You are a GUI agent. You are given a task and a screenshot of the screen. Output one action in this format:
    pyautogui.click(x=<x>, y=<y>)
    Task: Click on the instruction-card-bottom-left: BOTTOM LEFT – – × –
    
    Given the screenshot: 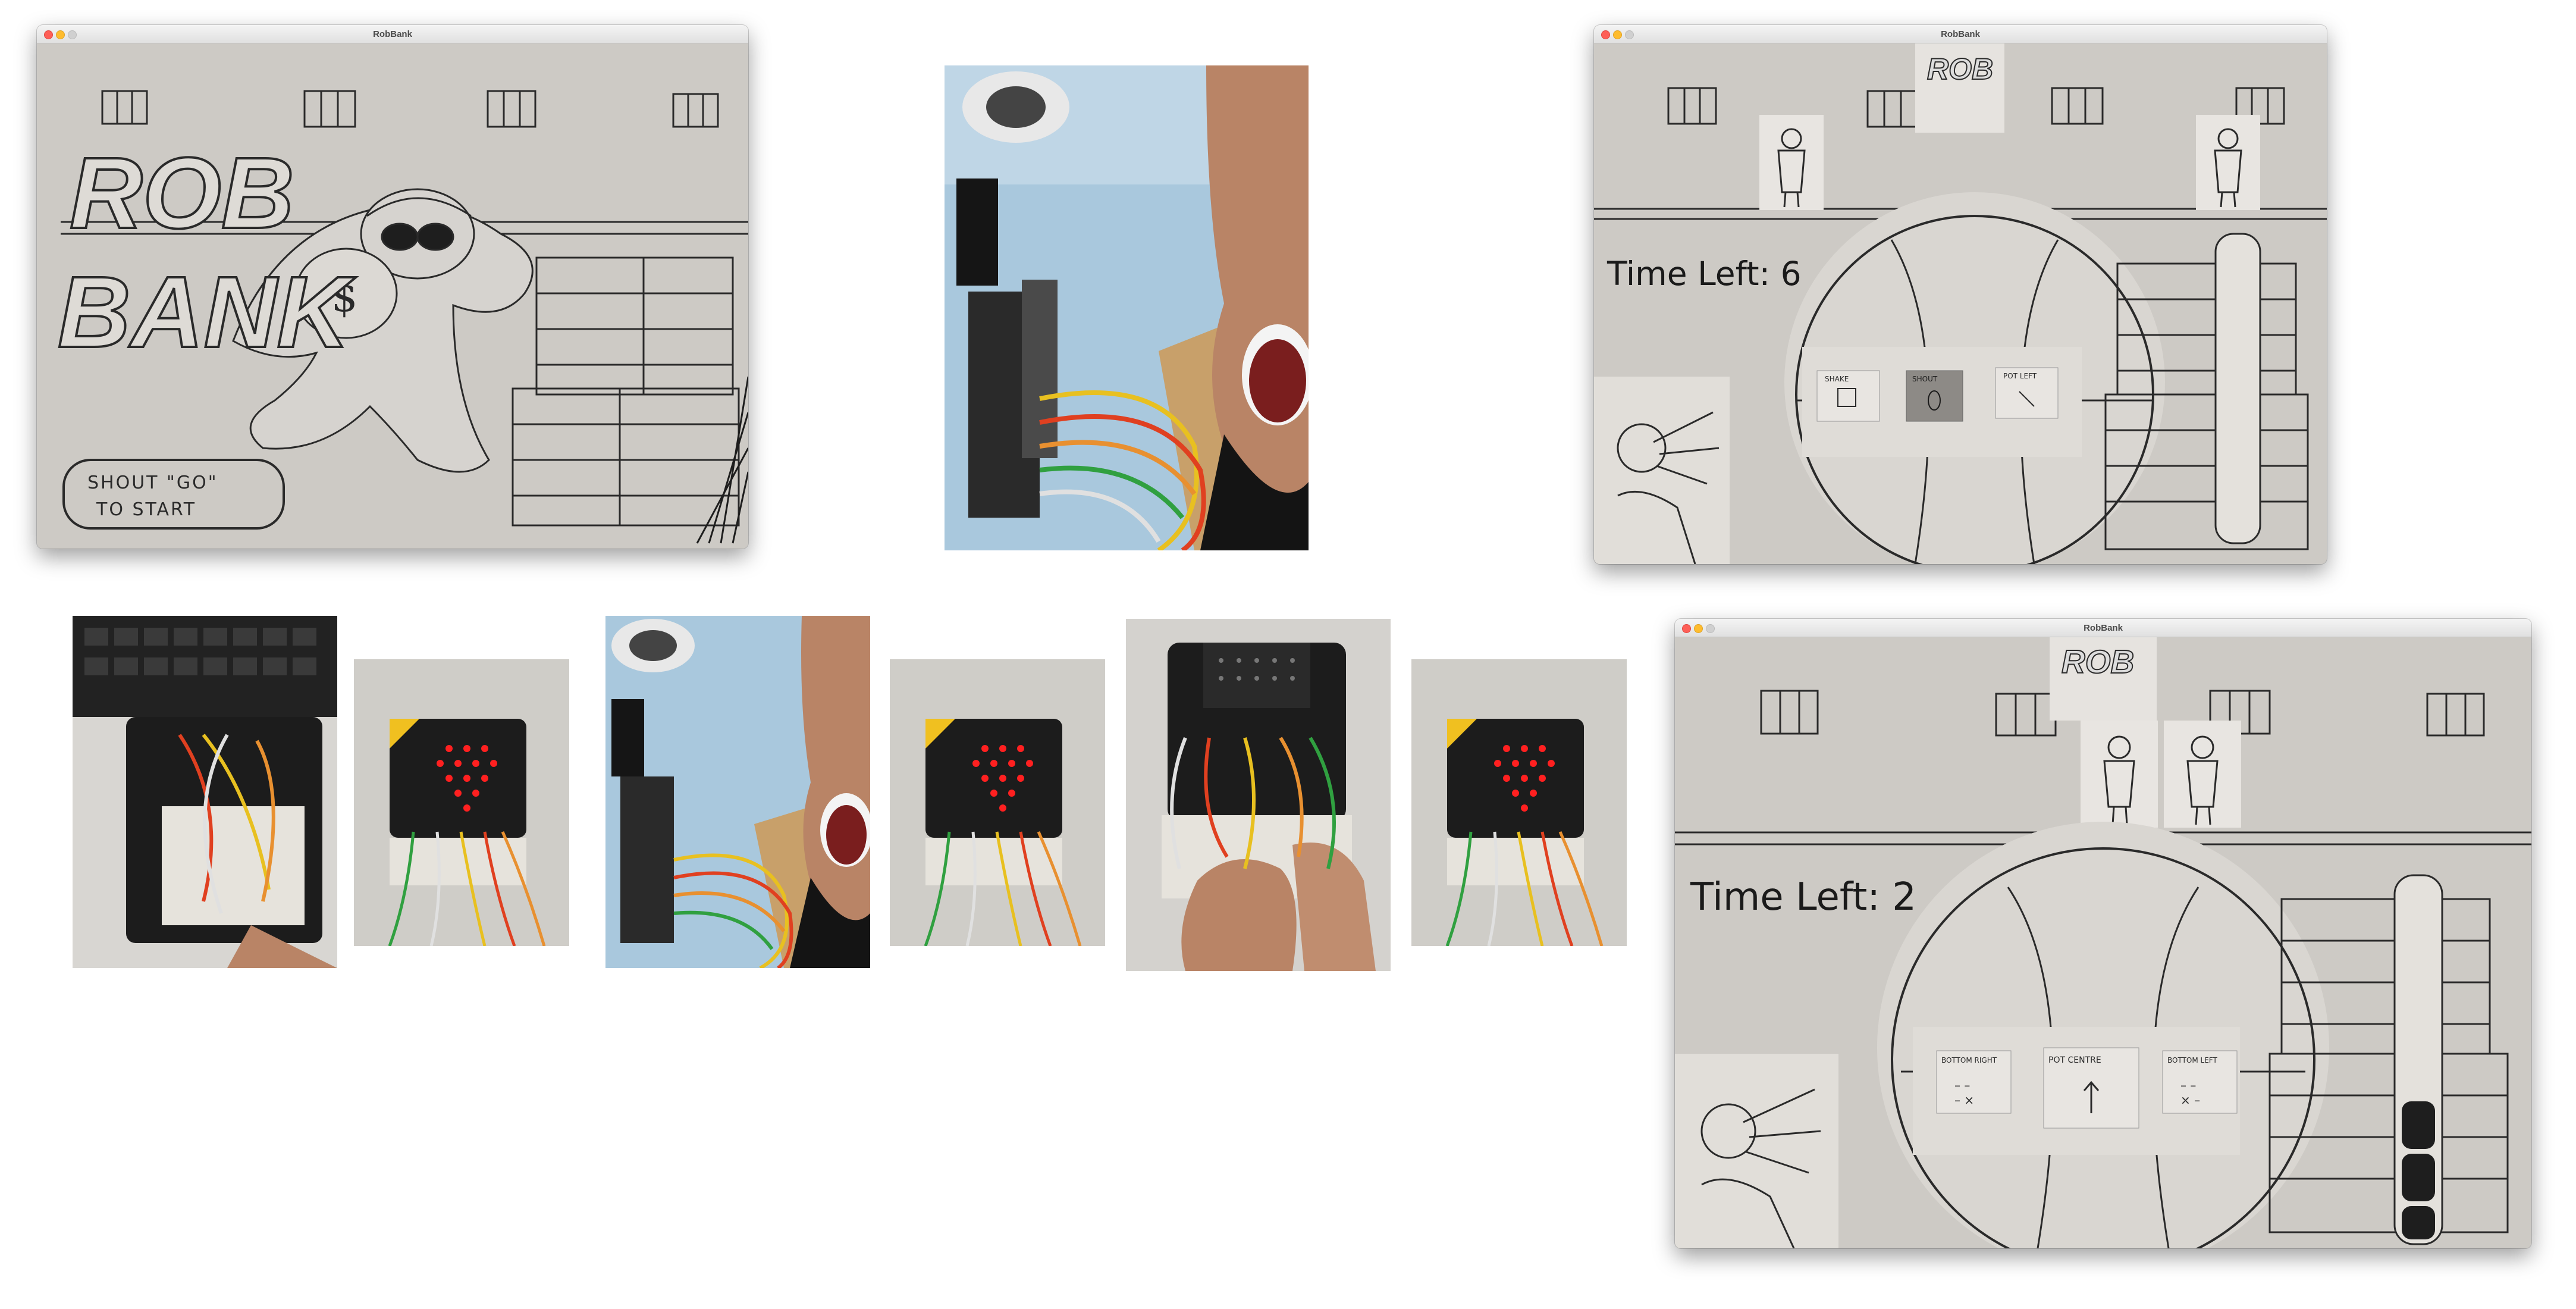 What is the action you would take?
    pyautogui.click(x=2200, y=1082)
    